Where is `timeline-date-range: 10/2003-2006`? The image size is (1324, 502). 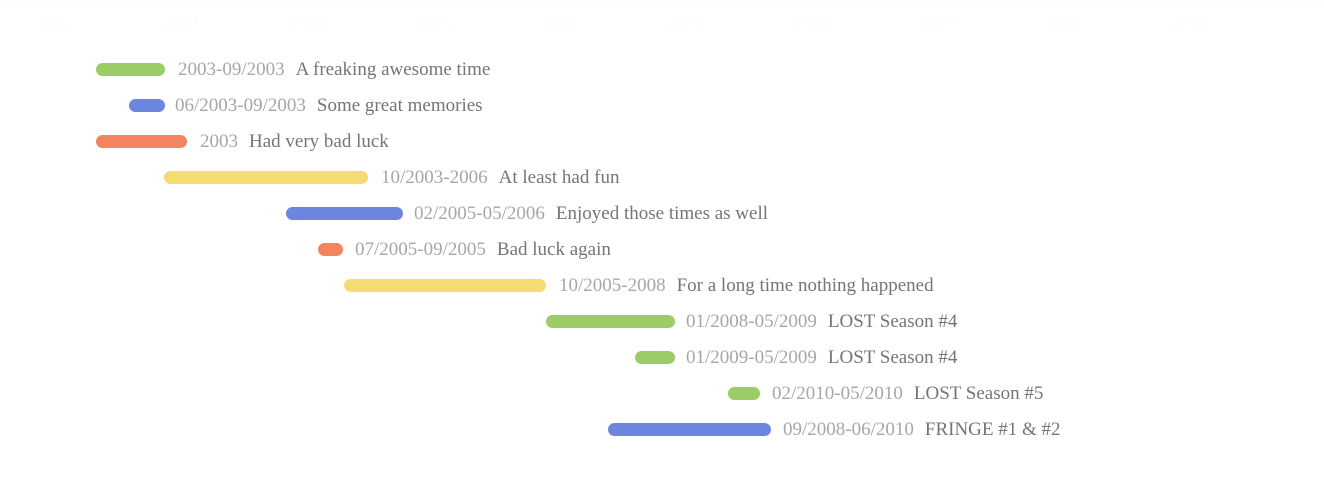
timeline-date-range: 10/2003-2006 is located at coordinates (434, 177).